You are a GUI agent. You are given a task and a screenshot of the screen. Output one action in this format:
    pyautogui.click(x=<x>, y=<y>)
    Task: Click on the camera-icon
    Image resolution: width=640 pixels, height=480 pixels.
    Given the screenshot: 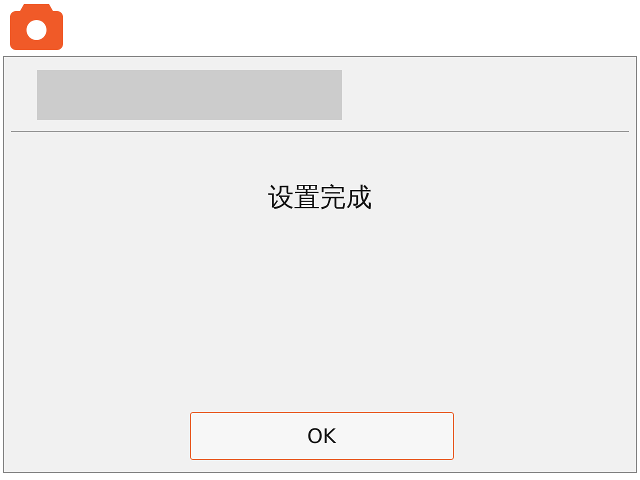 What is the action you would take?
    pyautogui.click(x=36, y=27)
    